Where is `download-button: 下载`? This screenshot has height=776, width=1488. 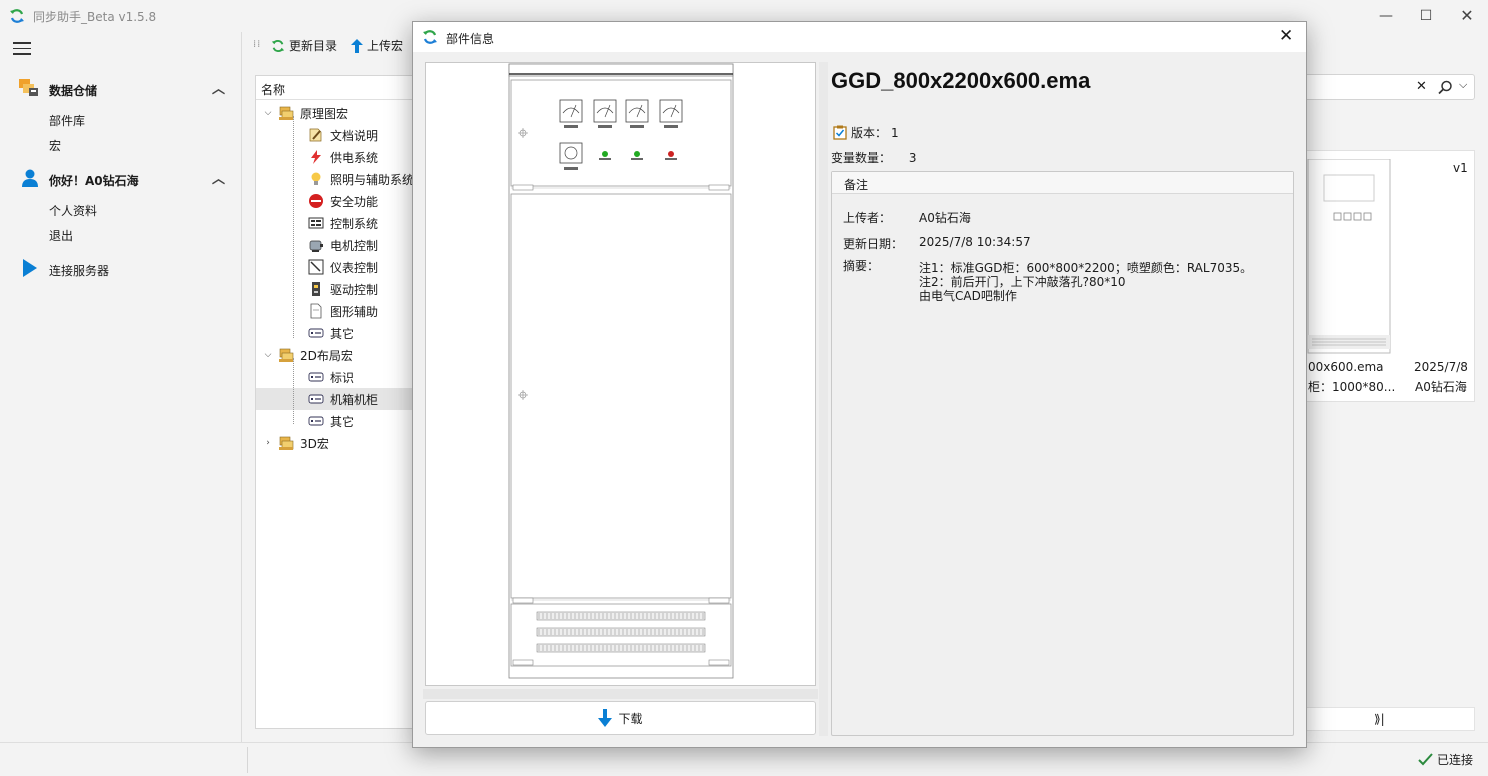
download-button: 下载 is located at coordinates (620, 718).